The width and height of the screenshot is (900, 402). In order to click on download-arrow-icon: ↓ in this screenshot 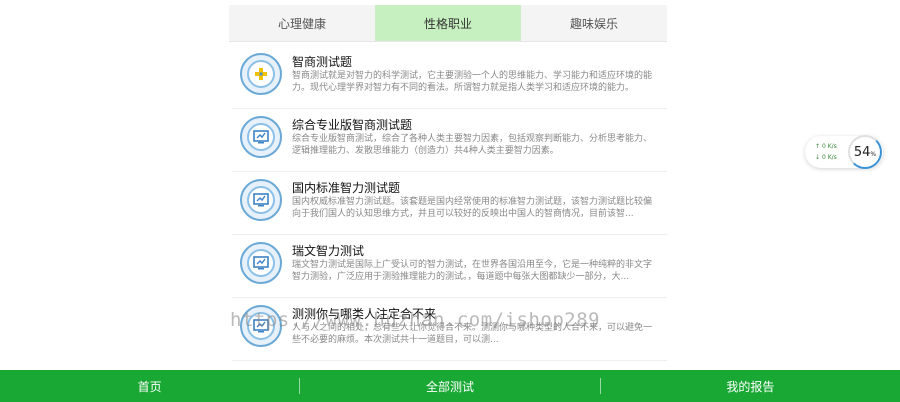, I will do `click(818, 157)`.